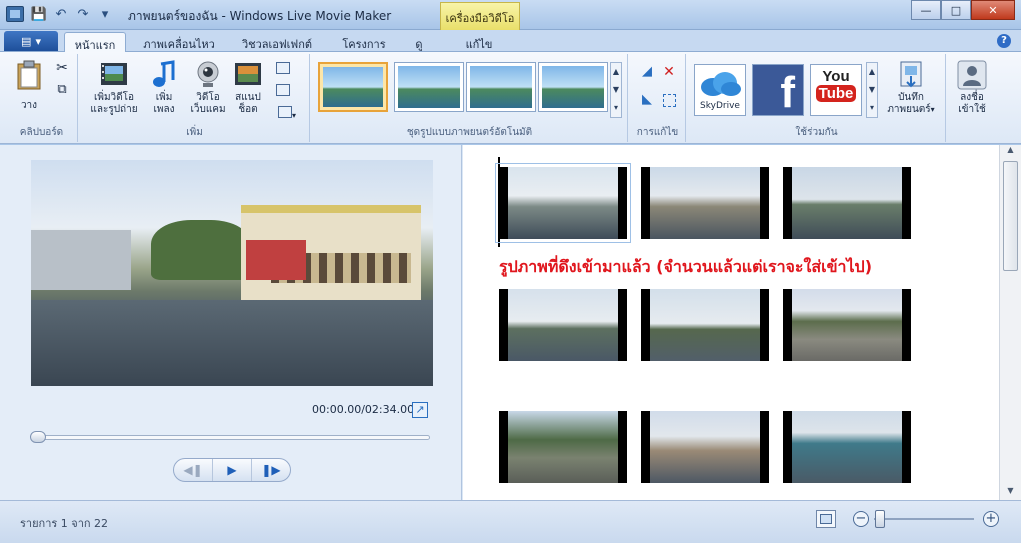 The image size is (1021, 543). I want to click on add-music-button: เพิ่ม เพลง, so click(164, 88).